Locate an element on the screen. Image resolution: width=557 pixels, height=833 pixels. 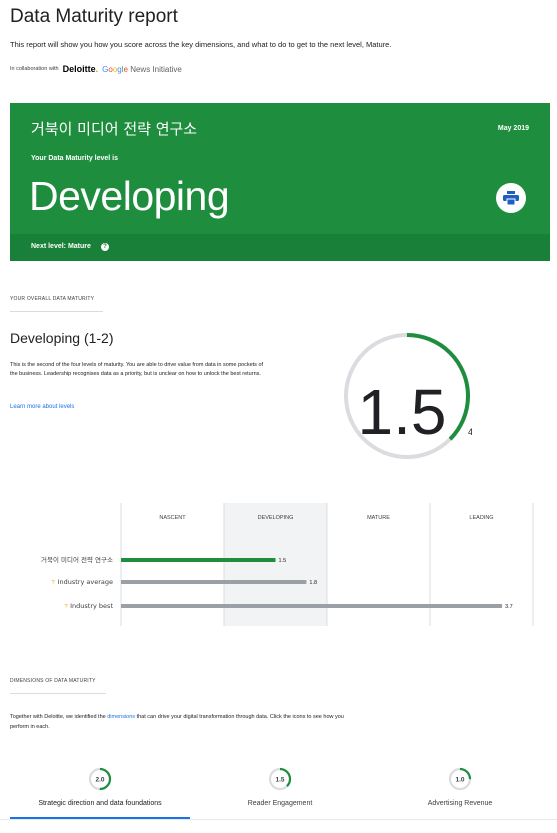
level-header: DEVELOPING is located at coordinates (276, 518).